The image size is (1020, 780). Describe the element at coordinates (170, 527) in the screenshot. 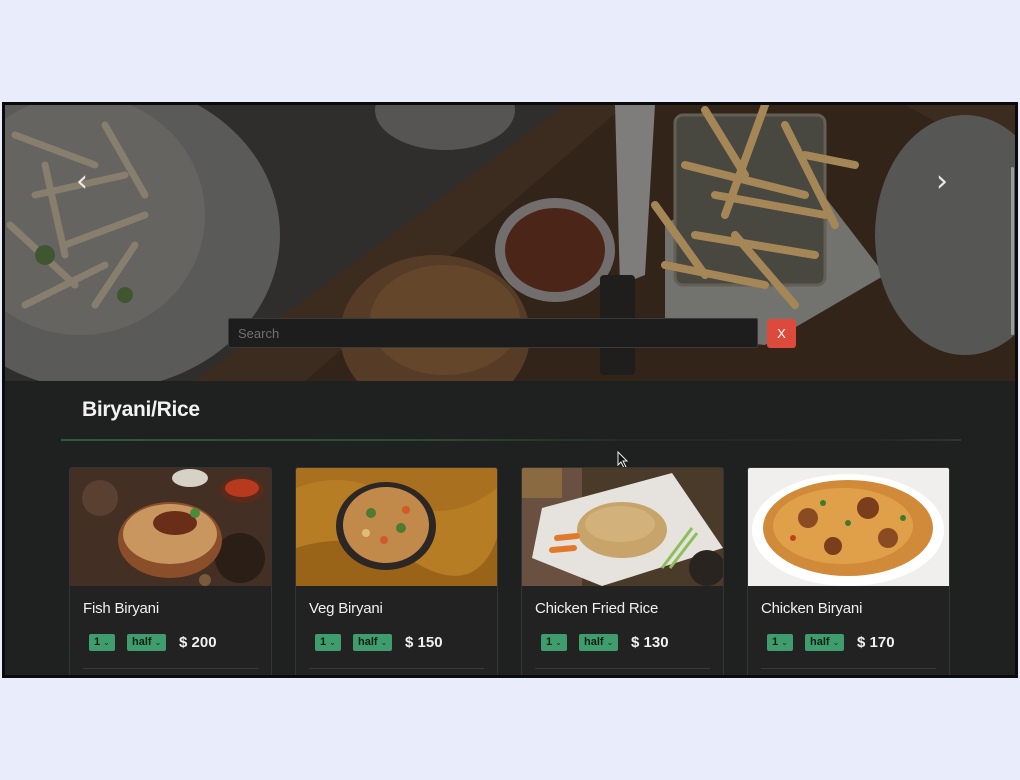

I see `fish-biryani-image` at that location.